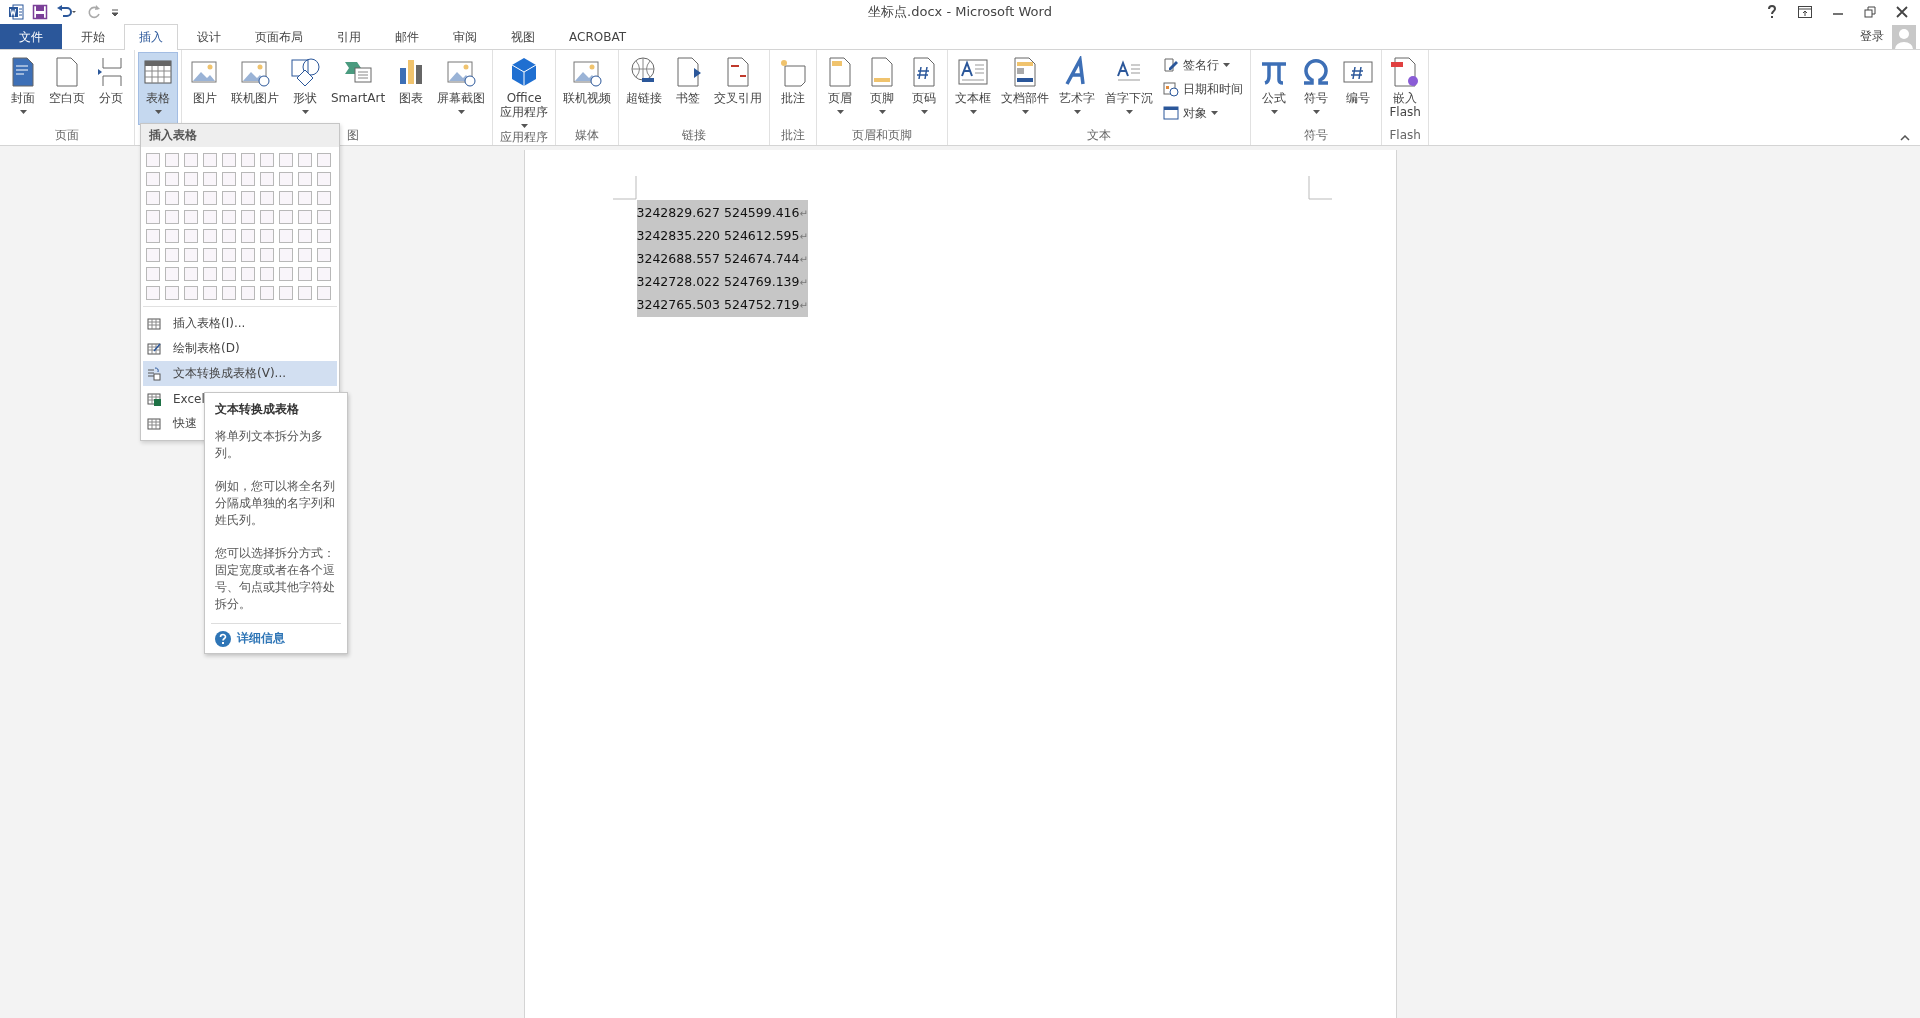 This screenshot has height=1018, width=1920. What do you see at coordinates (694, 135) in the screenshot?
I see `group-label: 链接` at bounding box center [694, 135].